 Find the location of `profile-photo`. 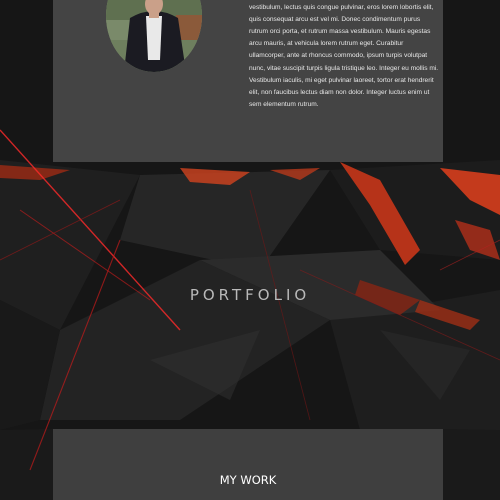

profile-photo is located at coordinates (154, 36).